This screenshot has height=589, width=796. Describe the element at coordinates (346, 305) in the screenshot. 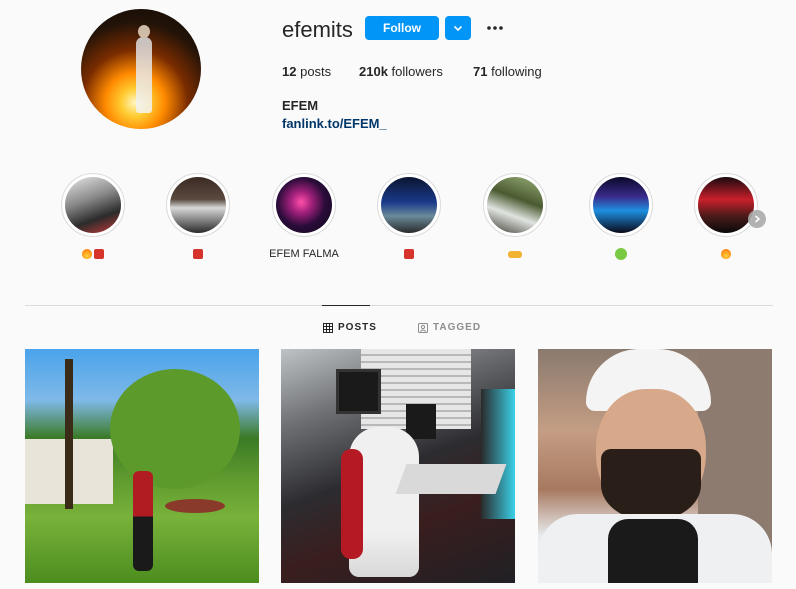

I see `active-tab-indicator` at that location.